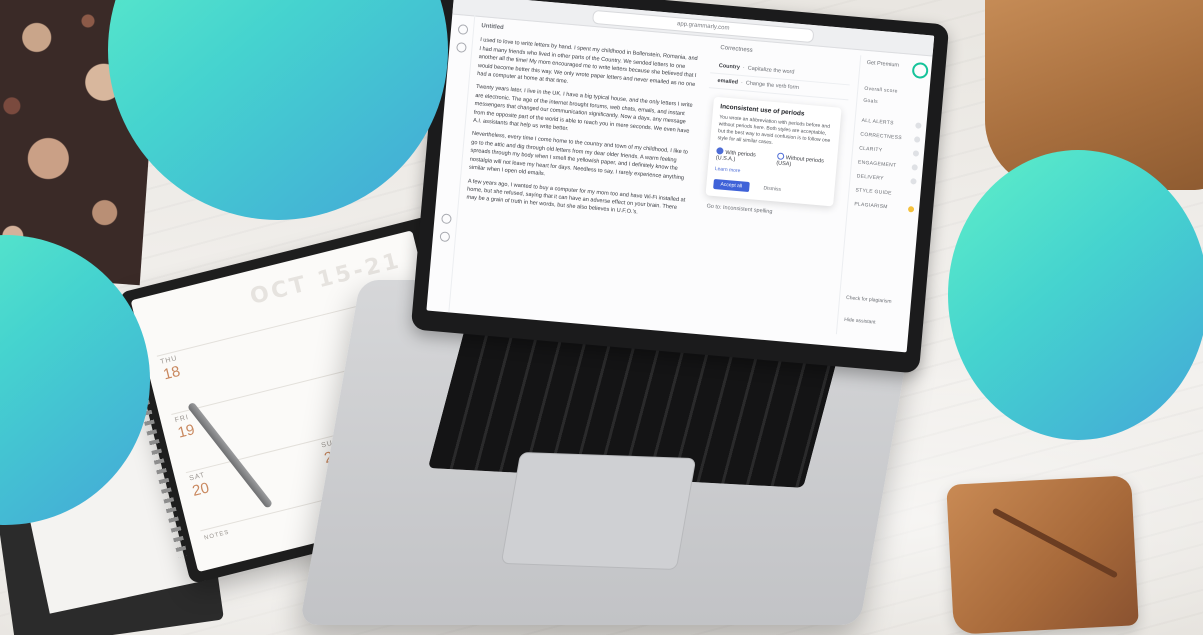 The width and height of the screenshot is (1203, 635). I want to click on teal-circle-decoration, so click(1075, 295).